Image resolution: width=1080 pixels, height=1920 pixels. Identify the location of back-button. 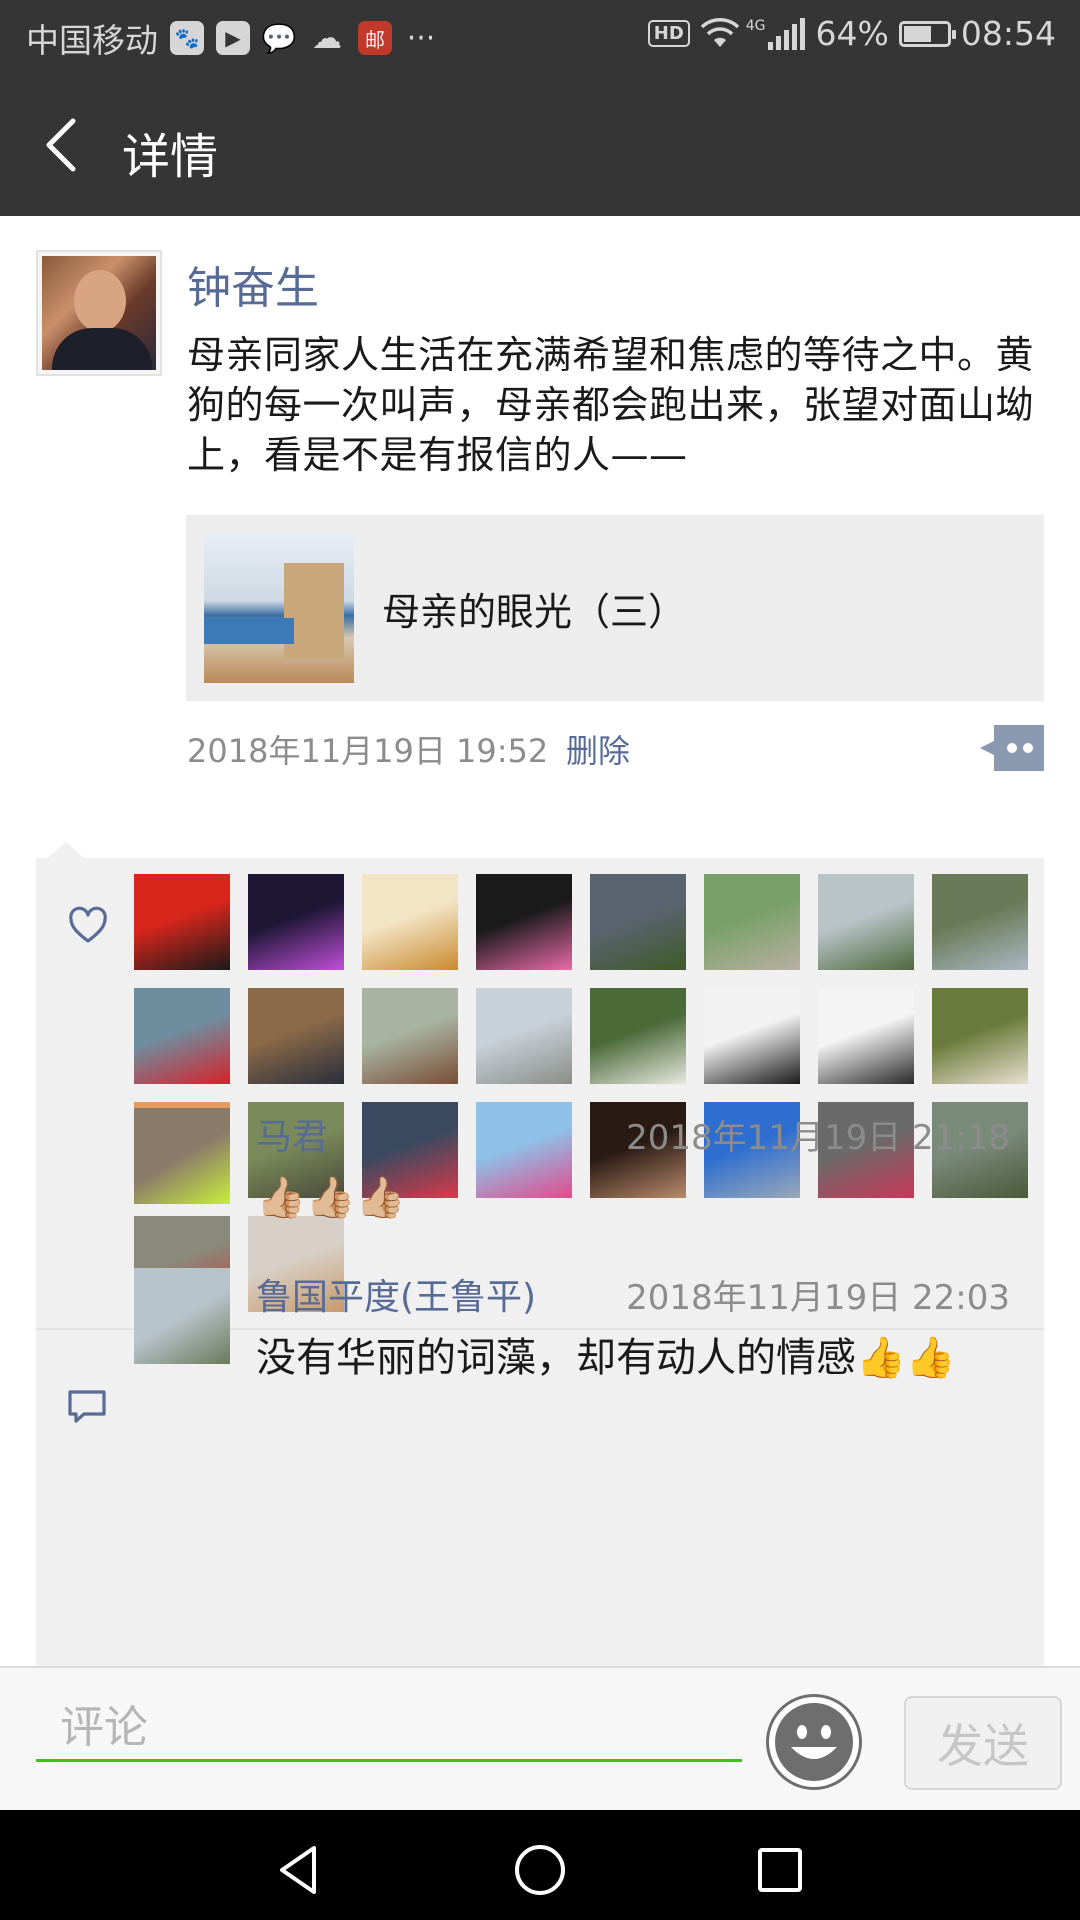
(60, 145).